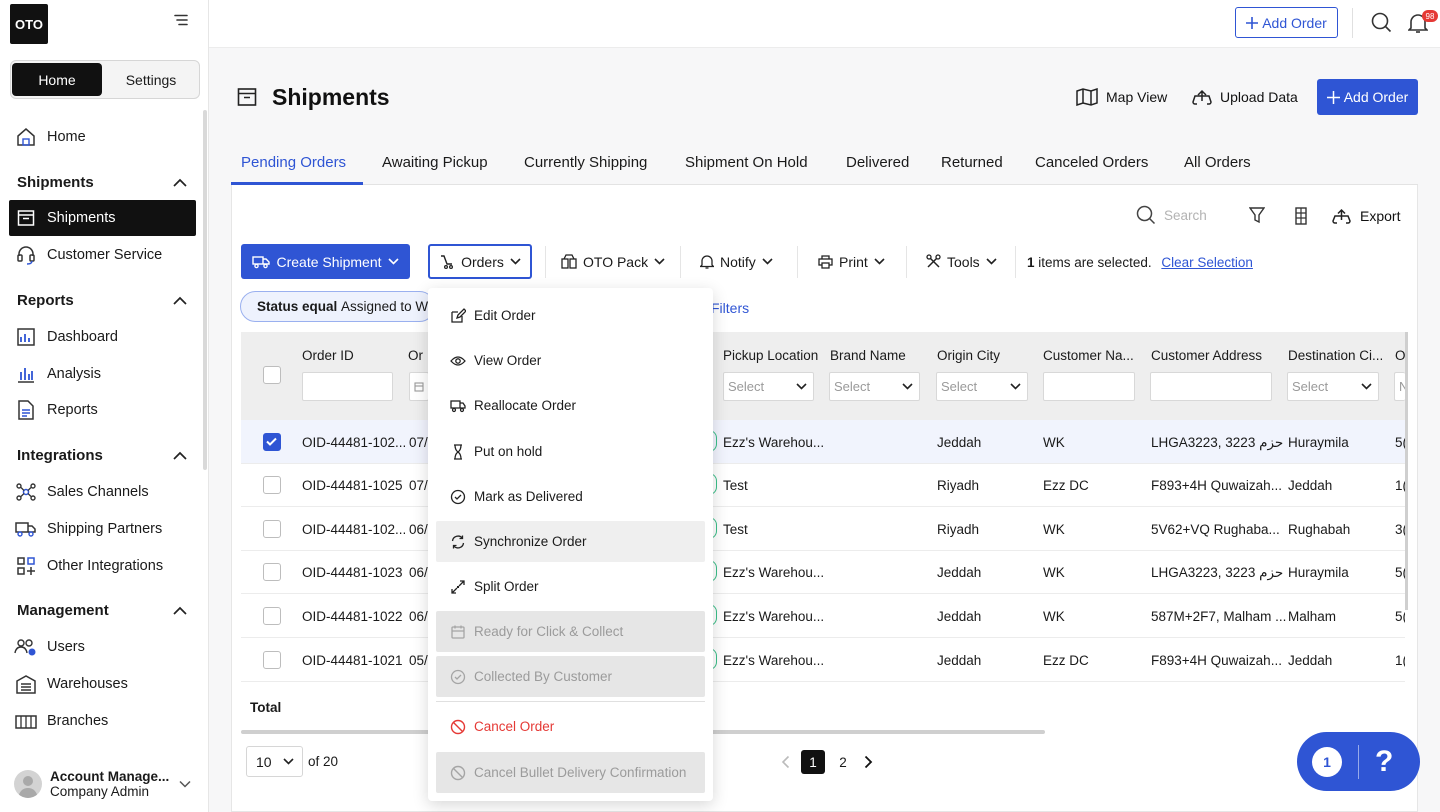 Image resolution: width=1440 pixels, height=812 pixels. I want to click on sidebar-scrollbar, so click(205, 290).